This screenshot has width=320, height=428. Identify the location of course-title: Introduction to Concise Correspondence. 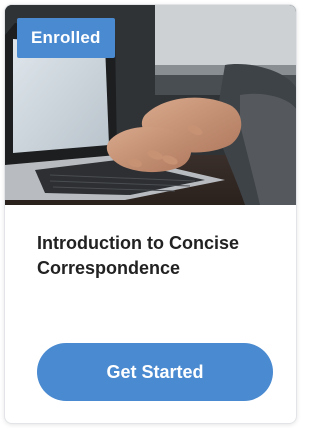
(138, 255).